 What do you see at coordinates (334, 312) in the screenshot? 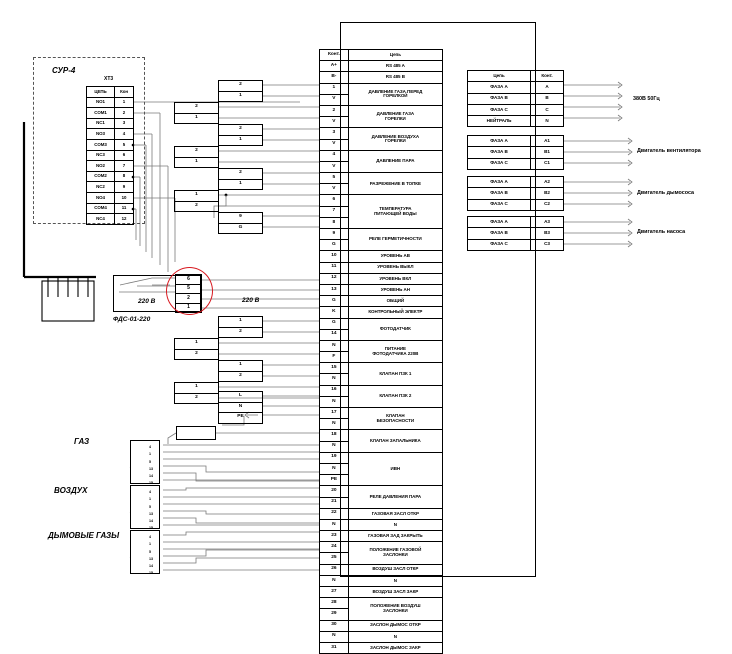
I see `main-contact-cell: K` at bounding box center [334, 312].